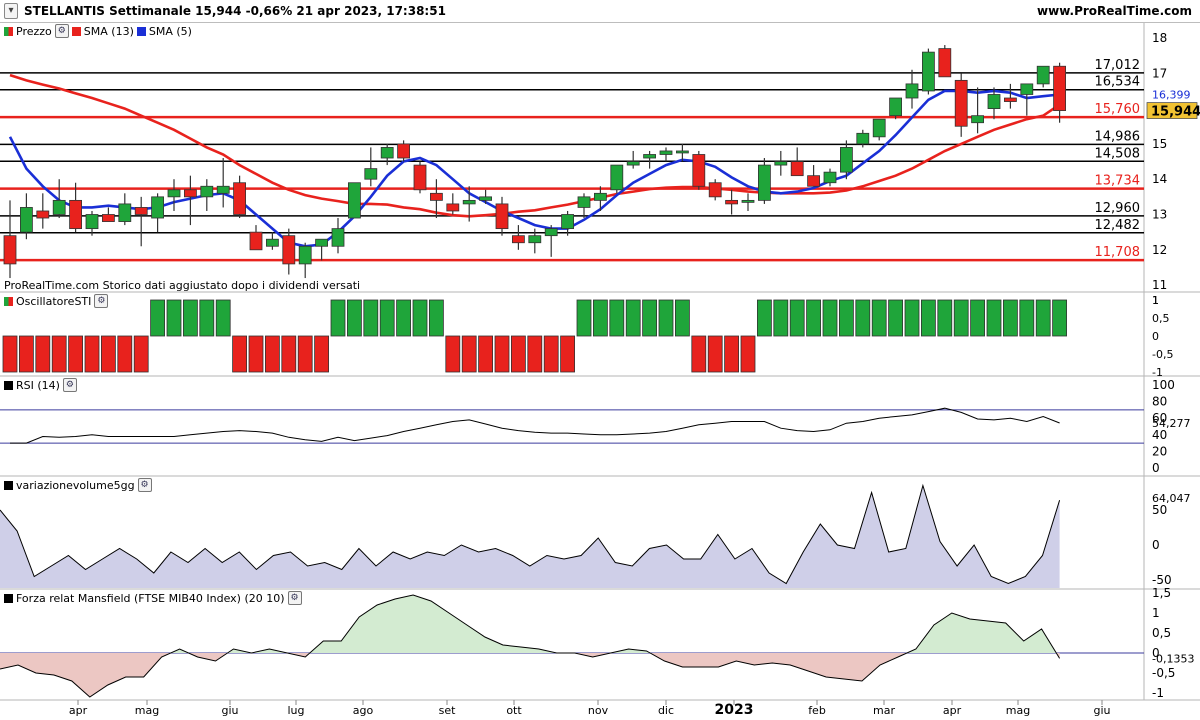 This screenshot has width=1200, height=720. What do you see at coordinates (1162, 354) in the screenshot?
I see `osc-axis-tick: -0,5` at bounding box center [1162, 354].